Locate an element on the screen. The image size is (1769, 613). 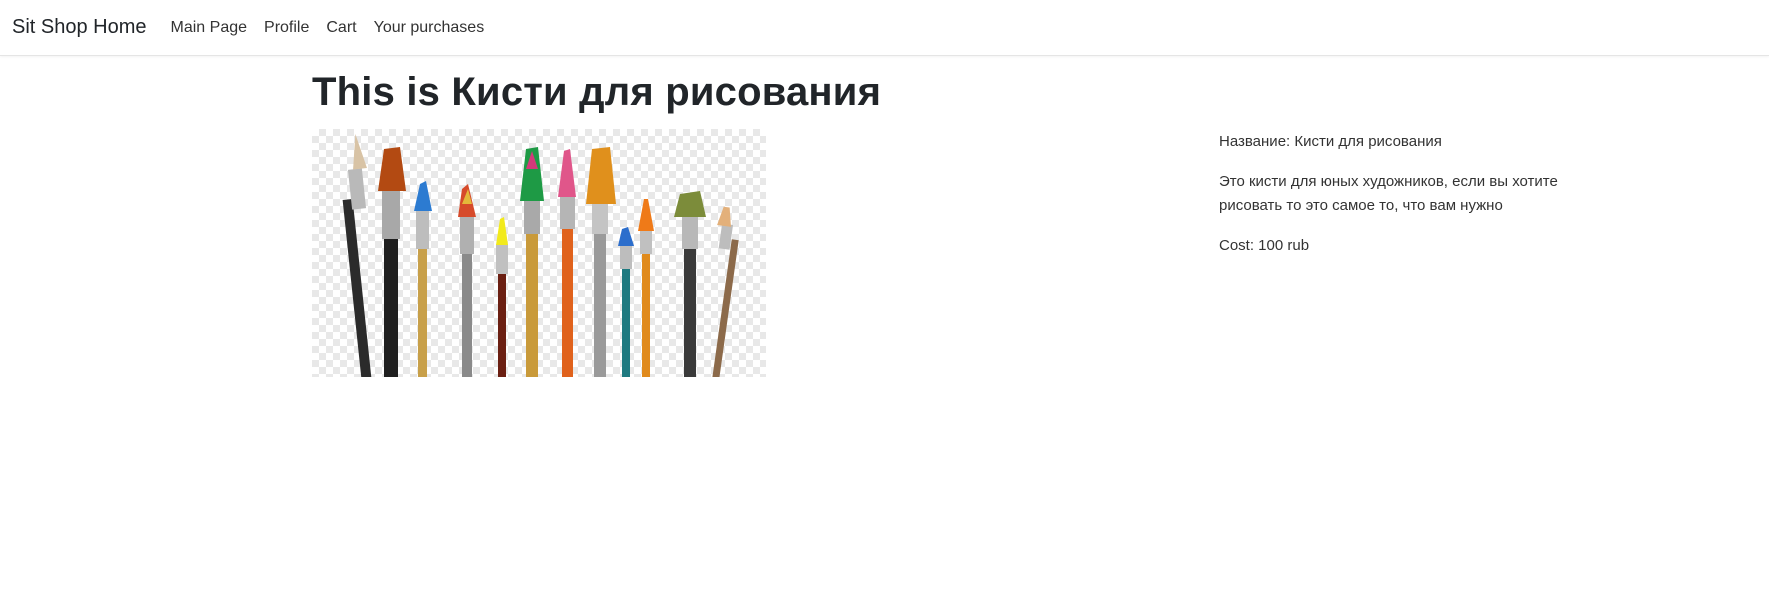
product-cost: Cost: 100 rub is located at coordinates (1264, 245).